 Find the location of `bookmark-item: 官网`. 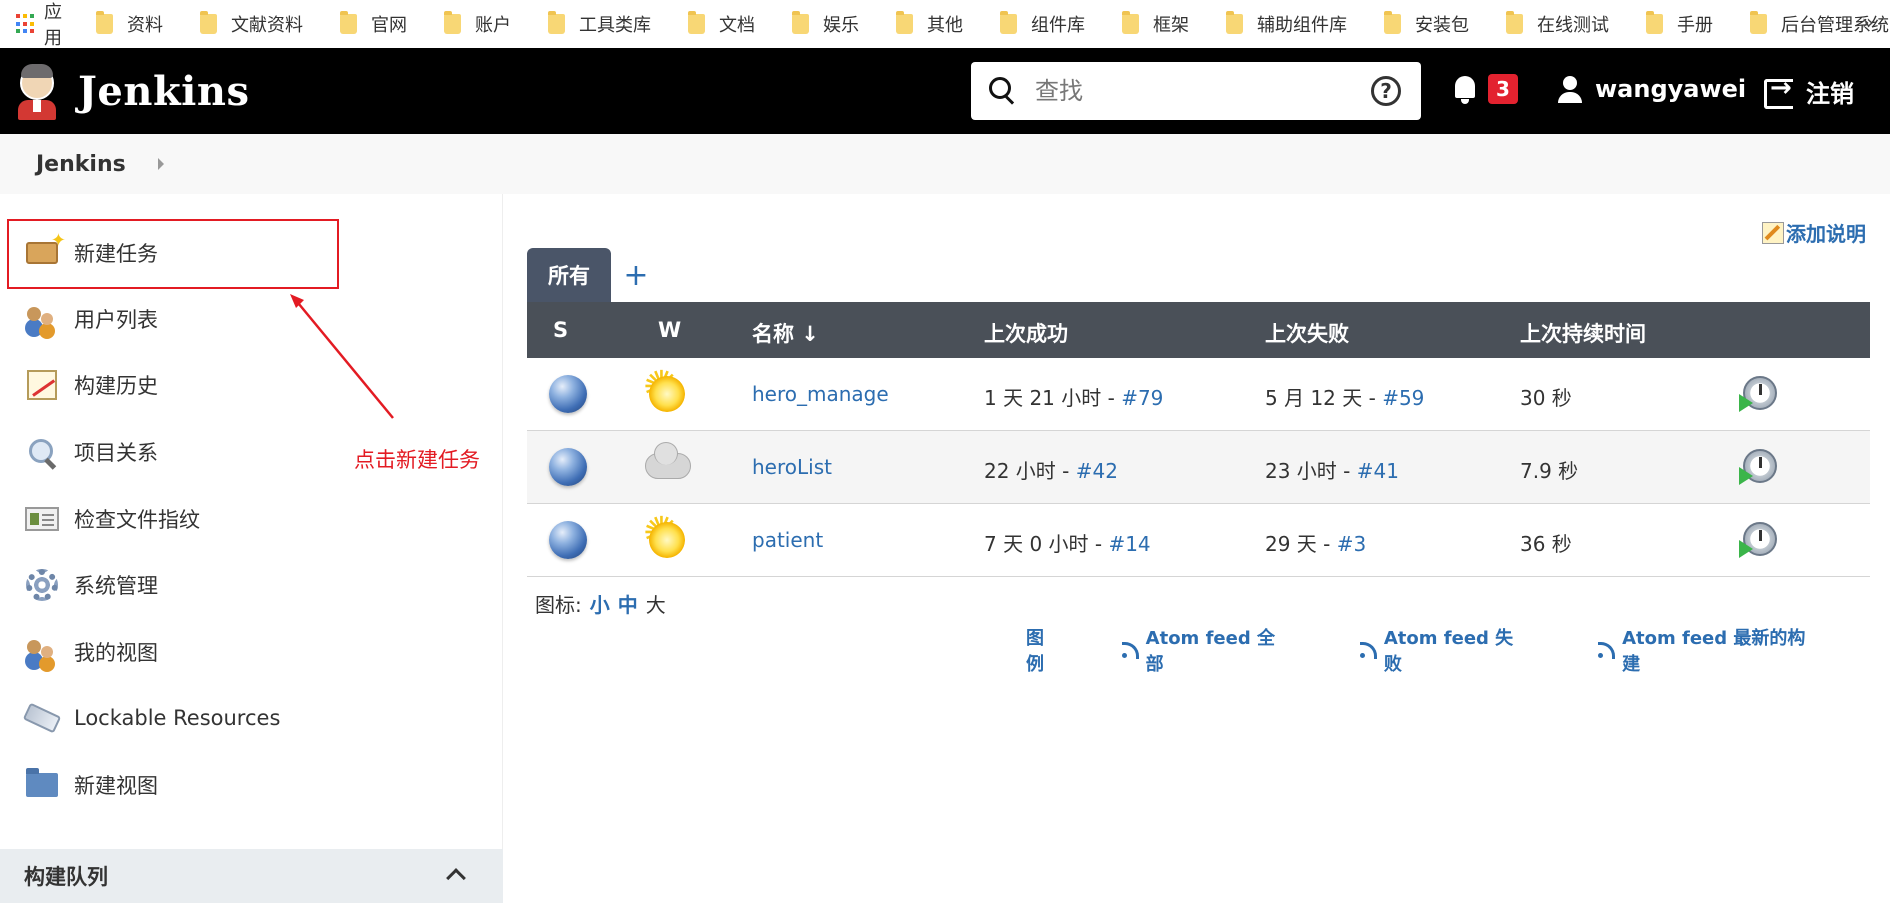

bookmark-item: 官网 is located at coordinates (373, 24).